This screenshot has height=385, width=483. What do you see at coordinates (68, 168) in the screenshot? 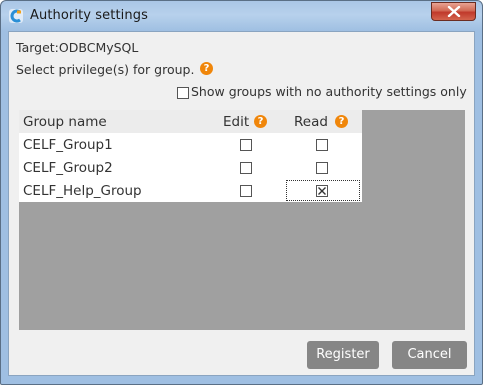
I see `group-name: CELF_Group2` at bounding box center [68, 168].